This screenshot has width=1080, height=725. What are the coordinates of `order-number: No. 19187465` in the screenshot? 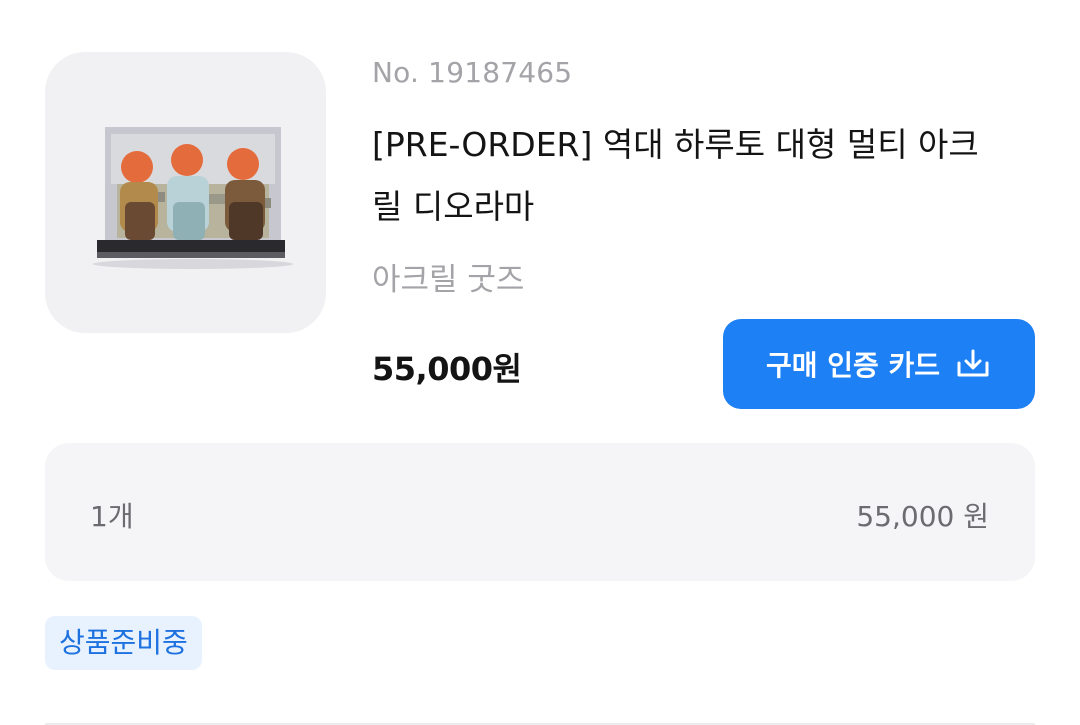 It's located at (472, 72).